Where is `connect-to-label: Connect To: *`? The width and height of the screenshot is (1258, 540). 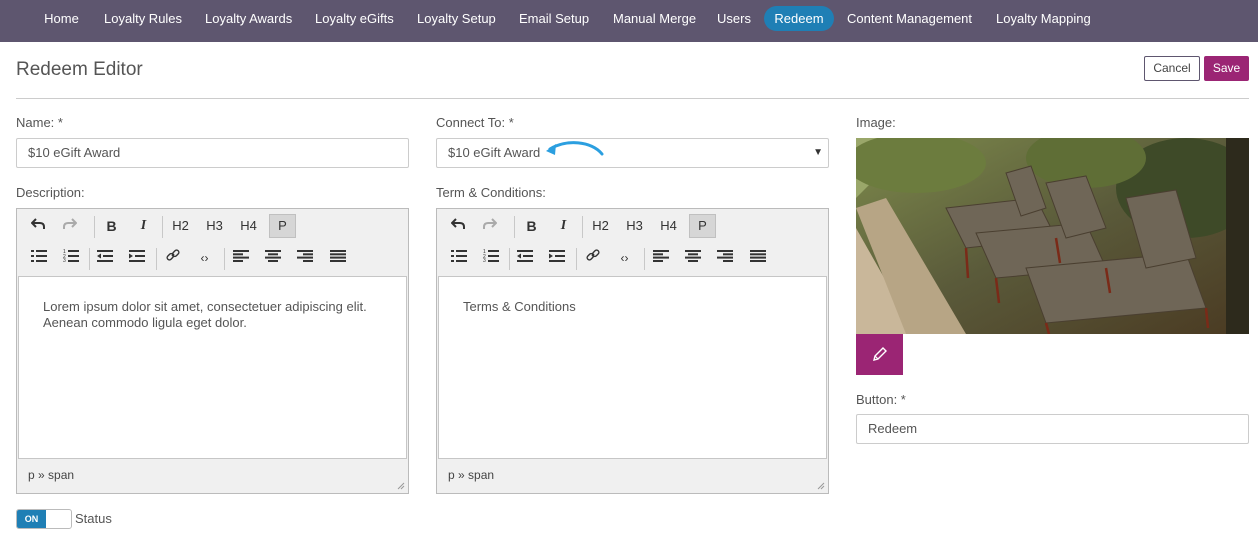
connect-to-label: Connect To: * is located at coordinates (475, 122).